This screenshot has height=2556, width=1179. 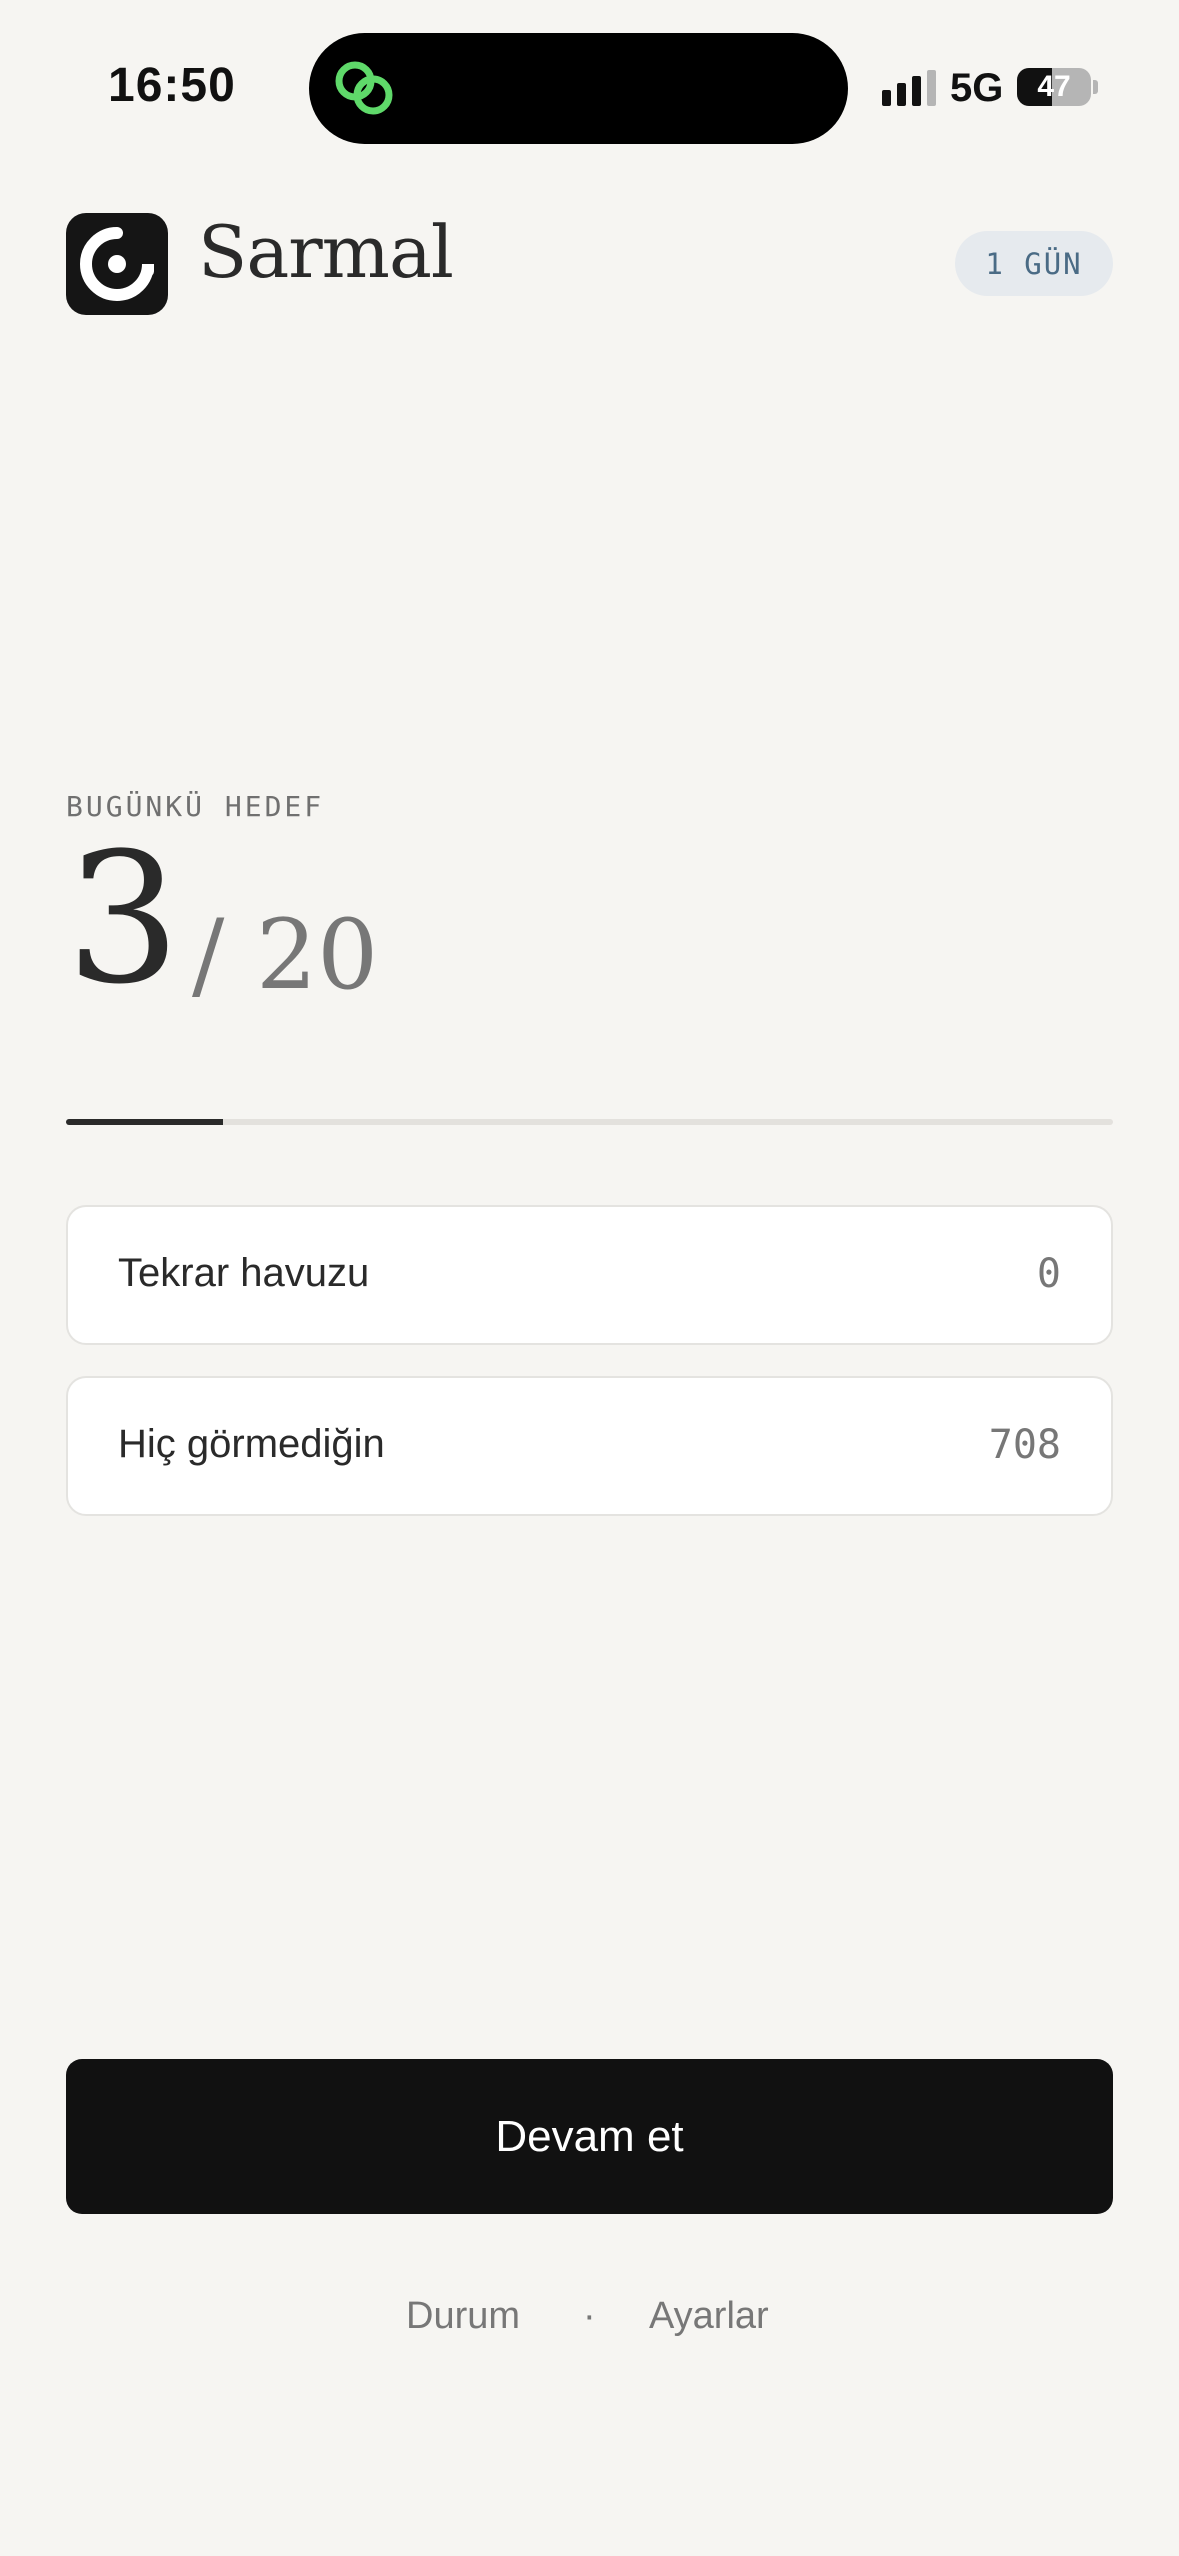 I want to click on goal-total-count: 20, so click(x=317, y=955).